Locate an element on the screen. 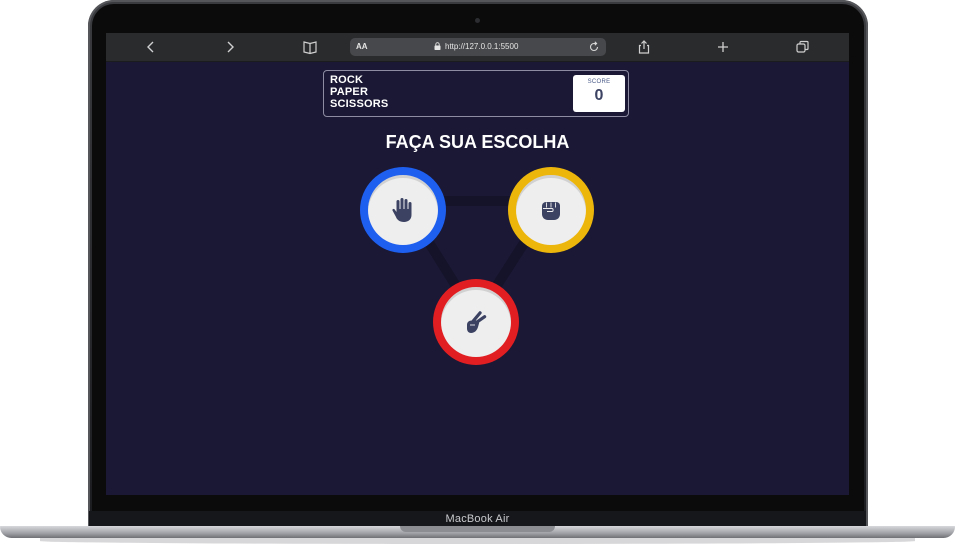  peace-hand-icon is located at coordinates (477, 322).